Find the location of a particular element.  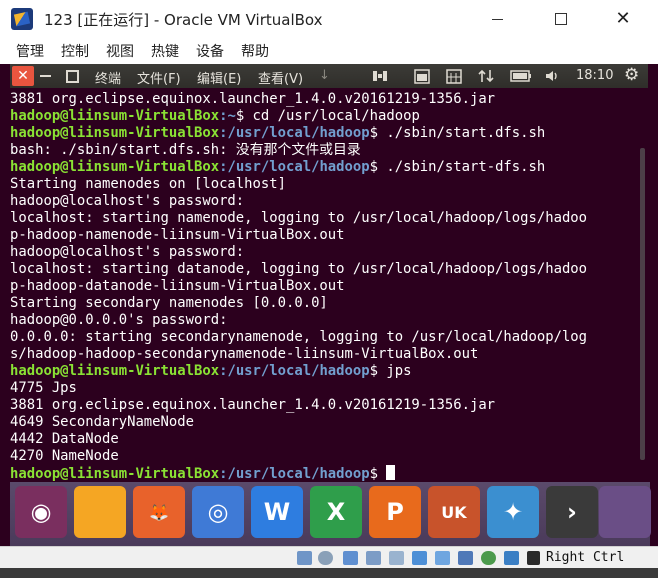

output-text: p-hadoop-namenode-liinsum-VirtualBox.out is located at coordinates (177, 235).